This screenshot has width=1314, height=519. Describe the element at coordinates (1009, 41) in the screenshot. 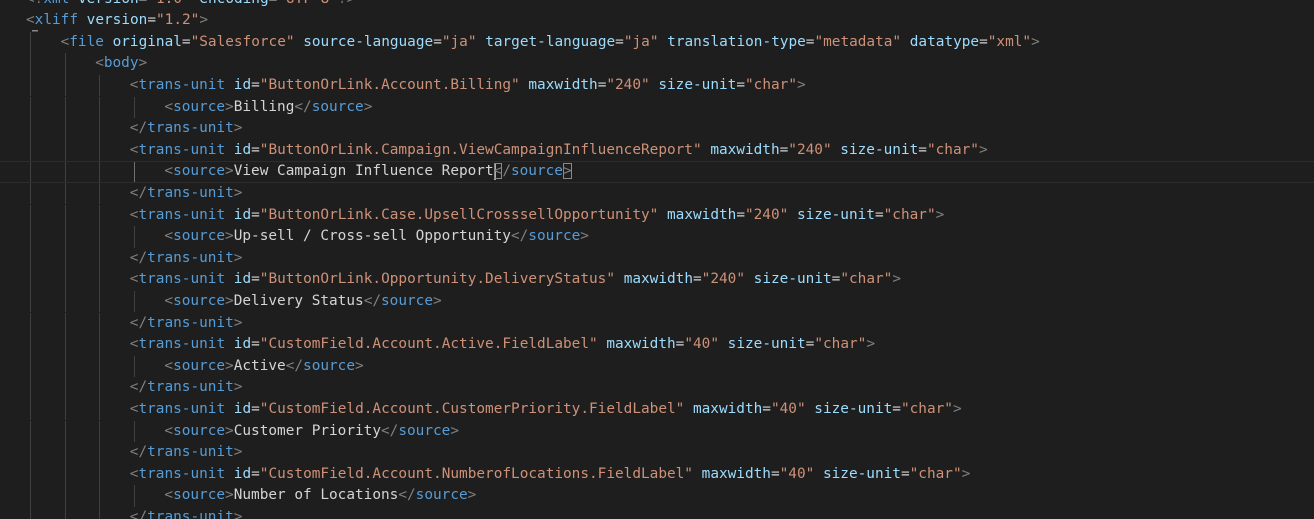

I see `attr-value: "xml"` at that location.